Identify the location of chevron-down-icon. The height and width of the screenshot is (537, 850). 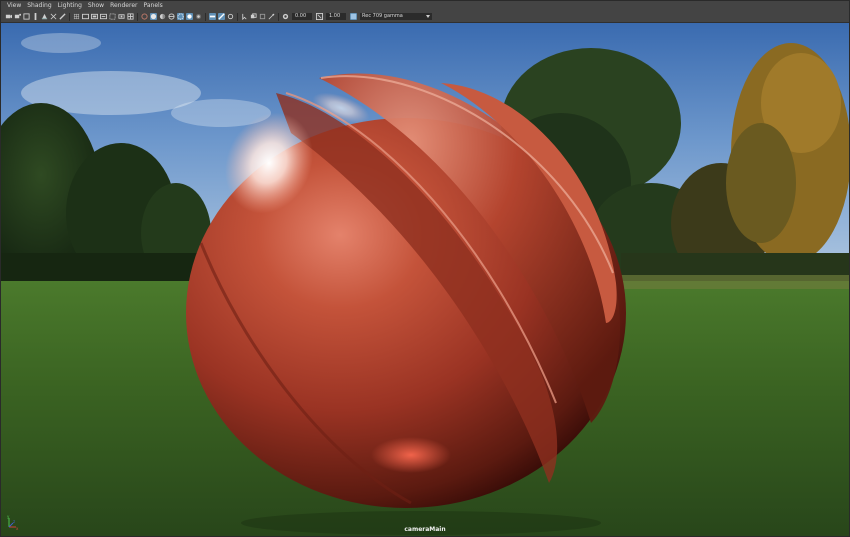
(428, 16).